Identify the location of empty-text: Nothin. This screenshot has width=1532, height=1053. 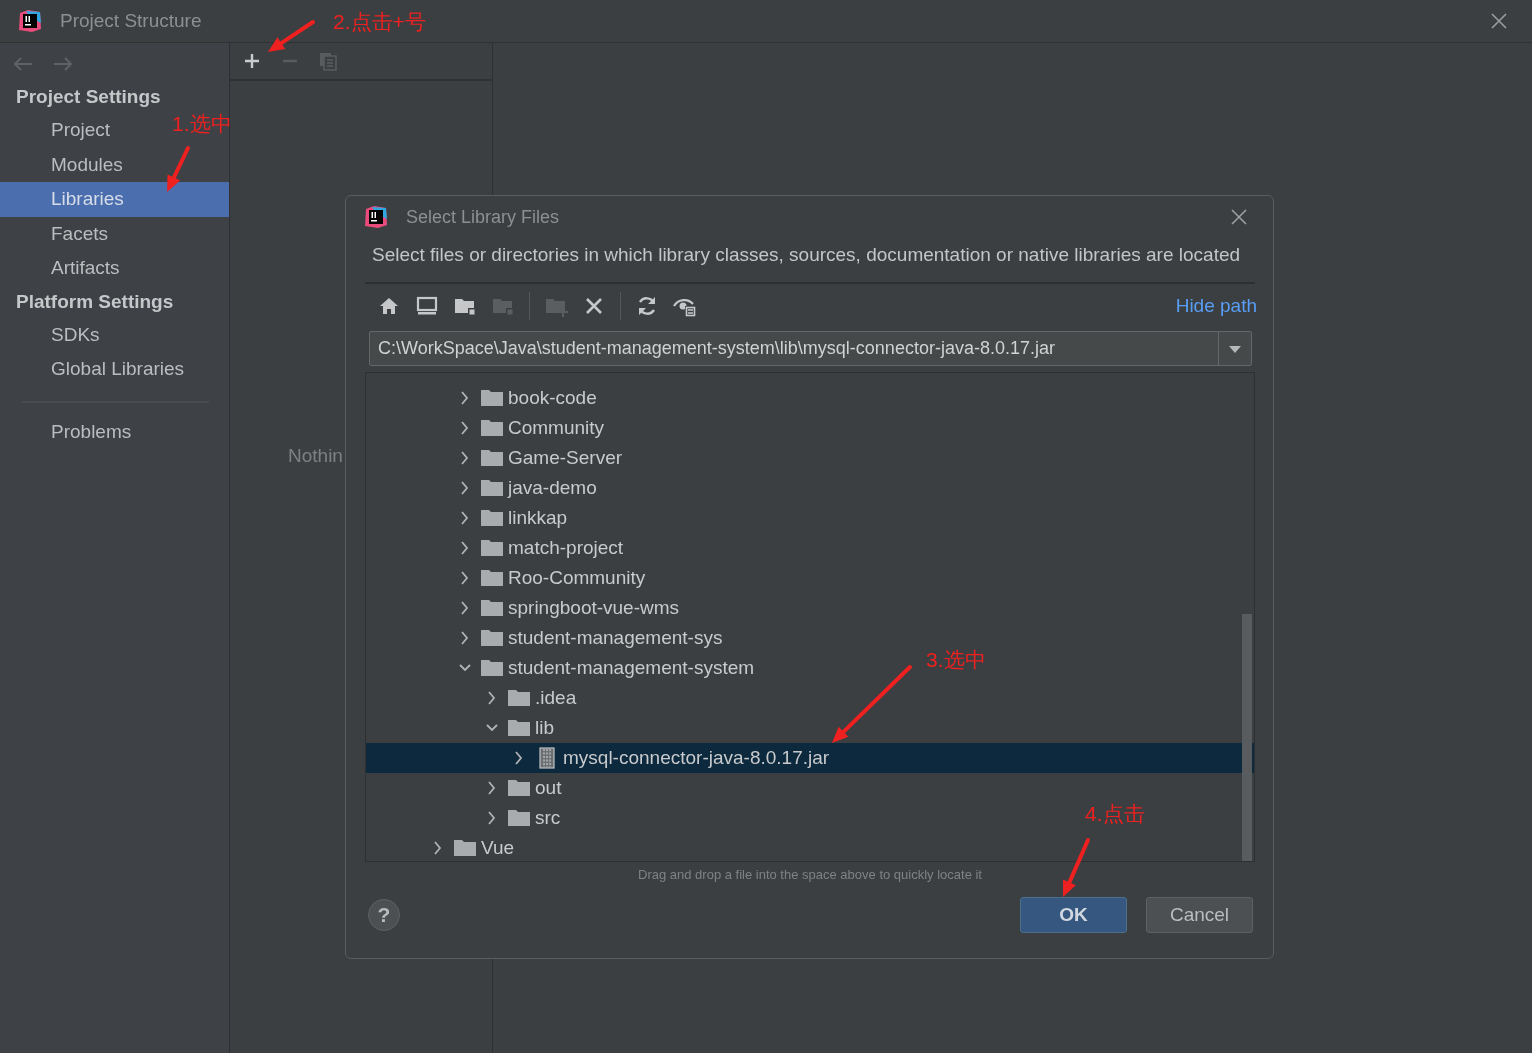
(315, 456).